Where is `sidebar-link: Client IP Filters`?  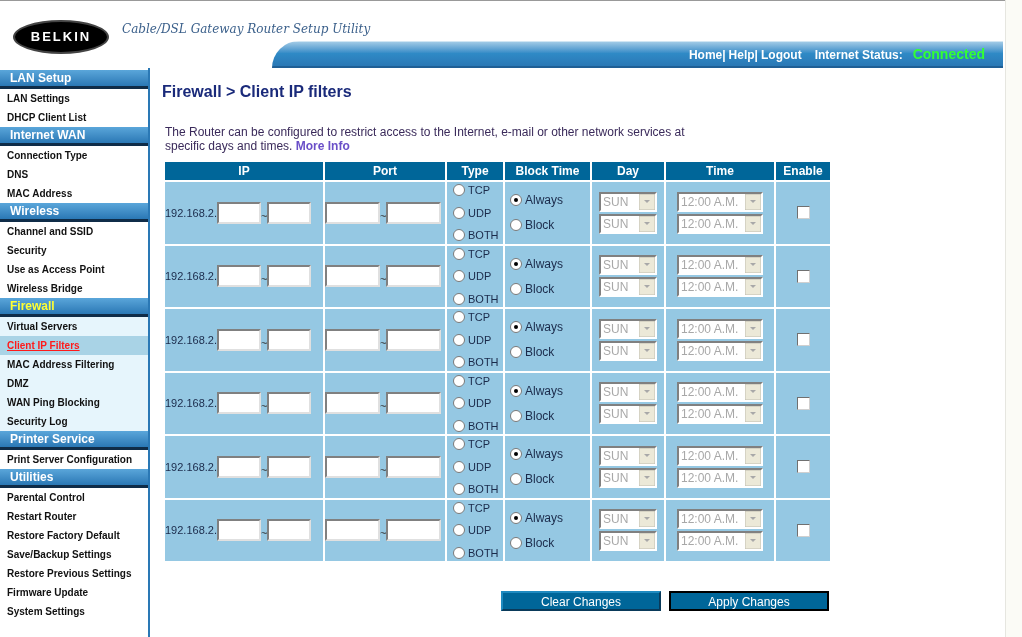 sidebar-link: Client IP Filters is located at coordinates (74, 345).